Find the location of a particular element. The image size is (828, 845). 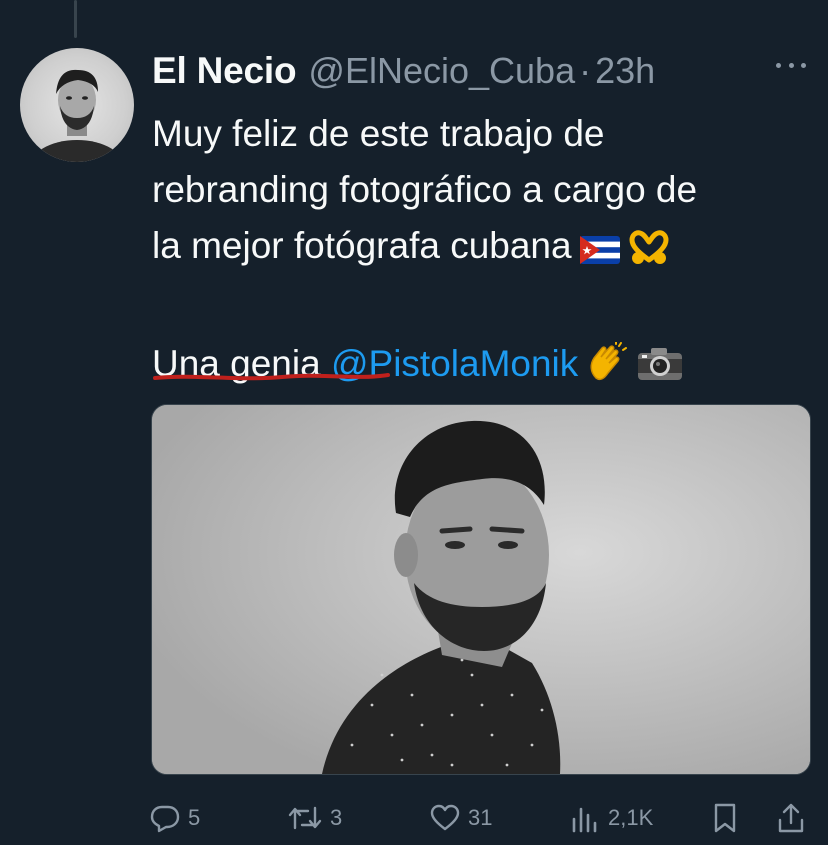

retweet-button: 3 is located at coordinates (315, 818).